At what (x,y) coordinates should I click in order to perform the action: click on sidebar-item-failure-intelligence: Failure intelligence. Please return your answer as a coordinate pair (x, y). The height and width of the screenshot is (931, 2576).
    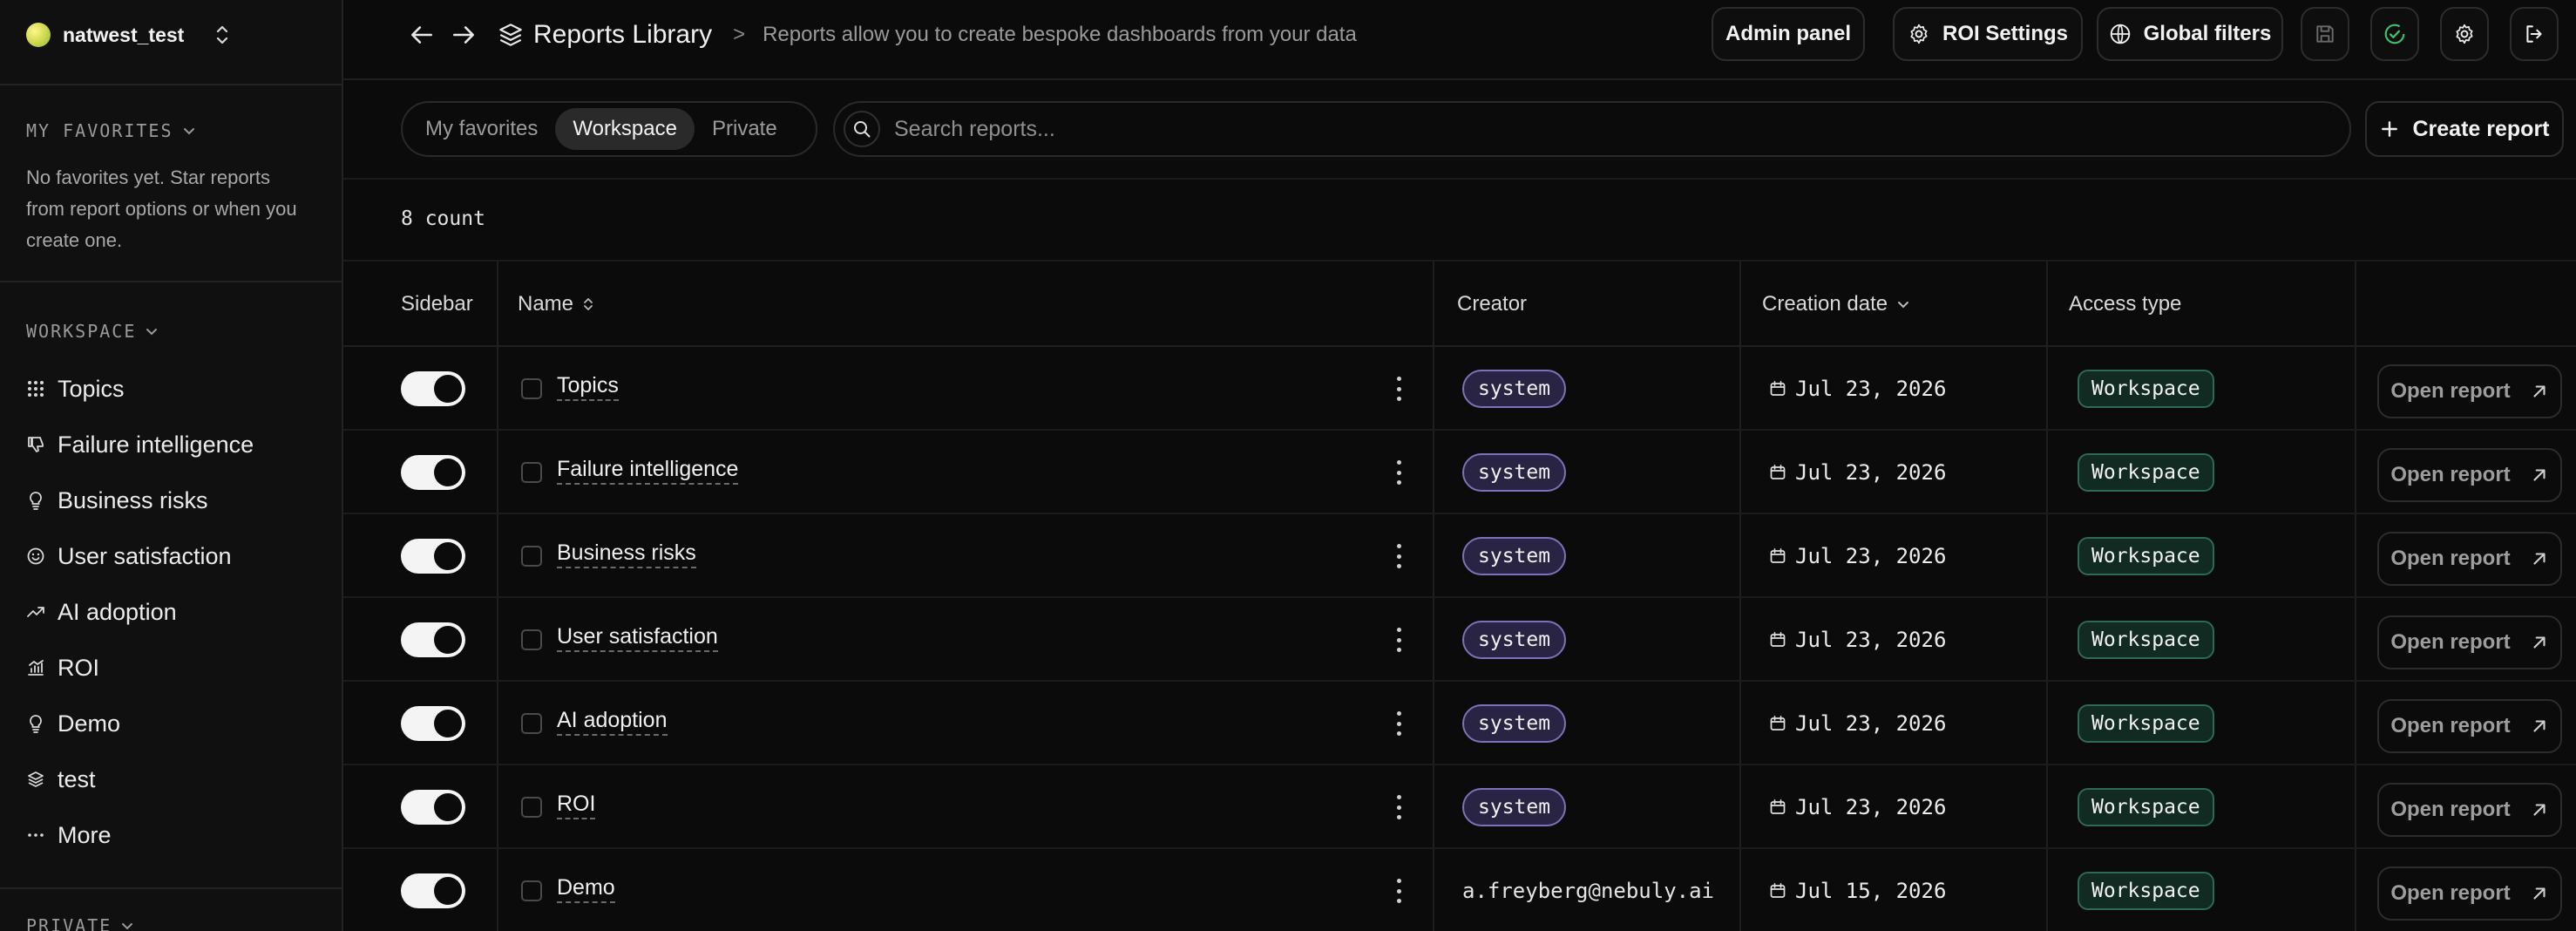
    Looking at the image, I should click on (140, 444).